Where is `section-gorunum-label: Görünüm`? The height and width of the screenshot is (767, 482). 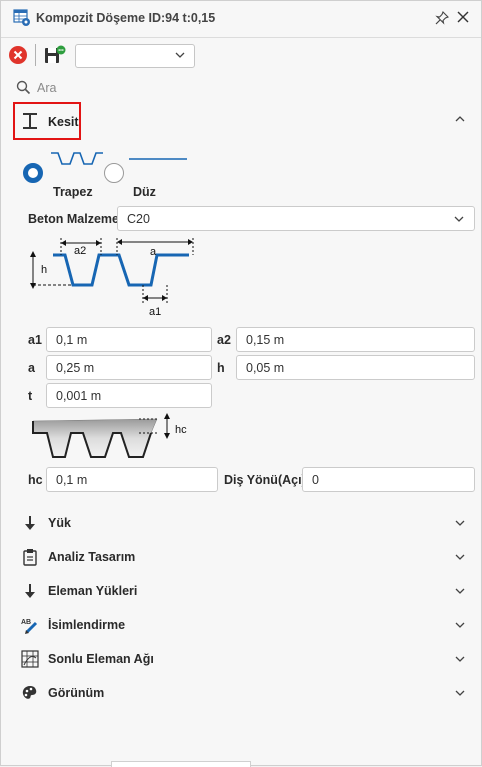 section-gorunum-label: Görünüm is located at coordinates (76, 693).